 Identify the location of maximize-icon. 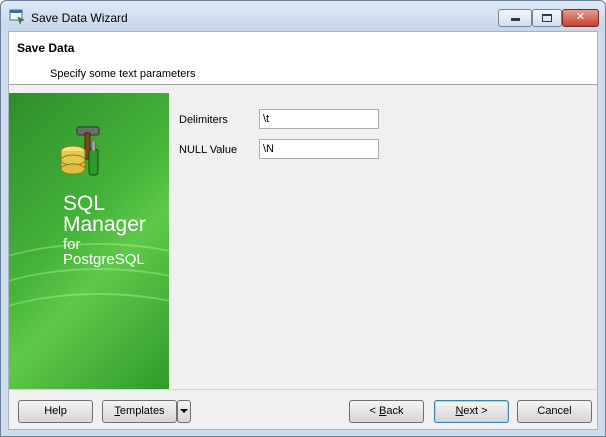
(547, 18).